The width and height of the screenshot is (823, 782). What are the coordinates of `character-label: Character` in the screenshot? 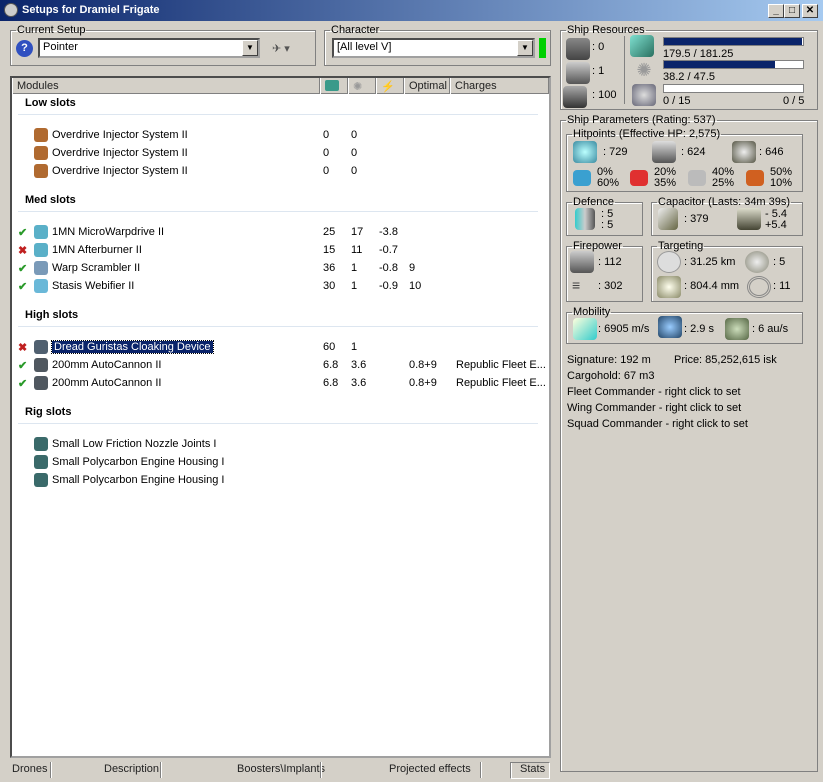 It's located at (355, 30).